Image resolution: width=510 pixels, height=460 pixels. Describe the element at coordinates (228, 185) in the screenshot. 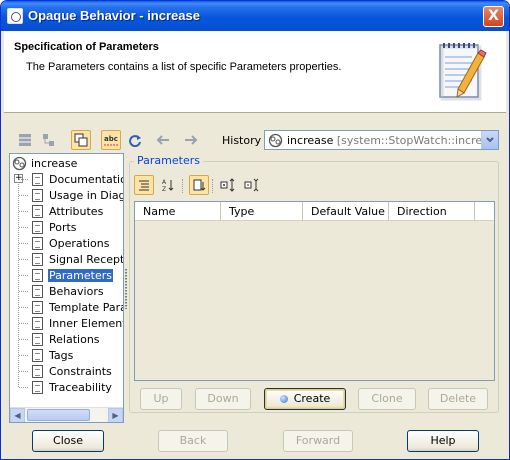

I see `expand-all-icon` at that location.